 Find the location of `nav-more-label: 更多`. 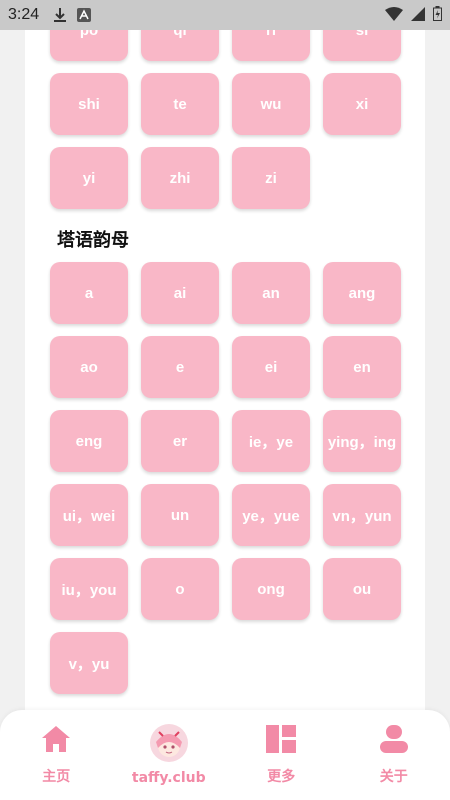

nav-more-label: 更多 is located at coordinates (281, 777).